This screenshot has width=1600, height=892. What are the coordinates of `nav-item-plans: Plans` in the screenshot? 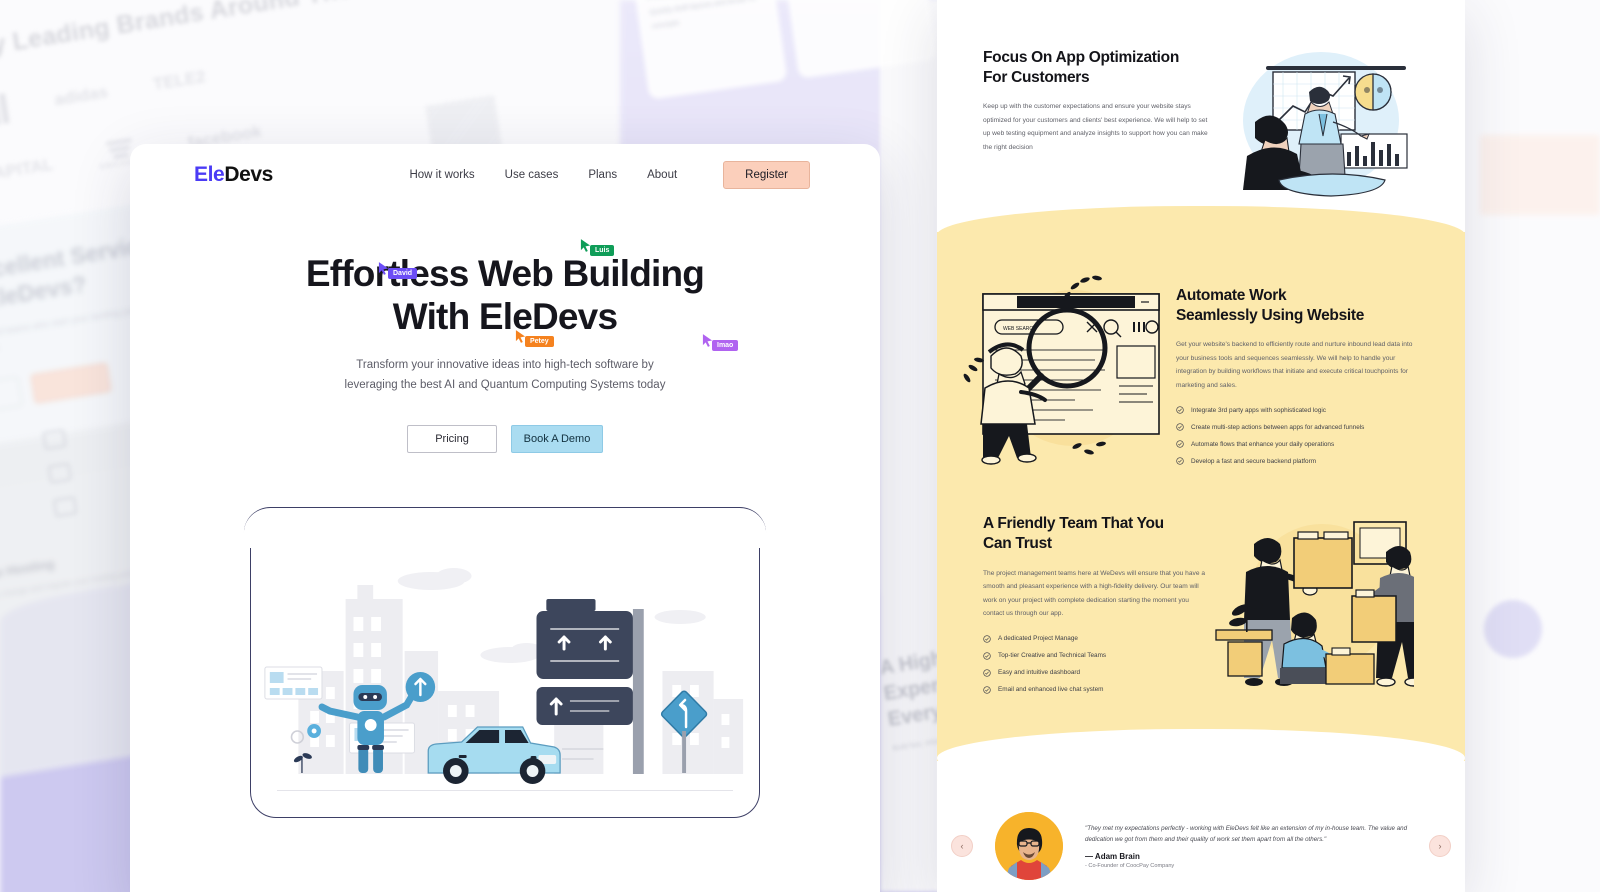 It's located at (602, 175).